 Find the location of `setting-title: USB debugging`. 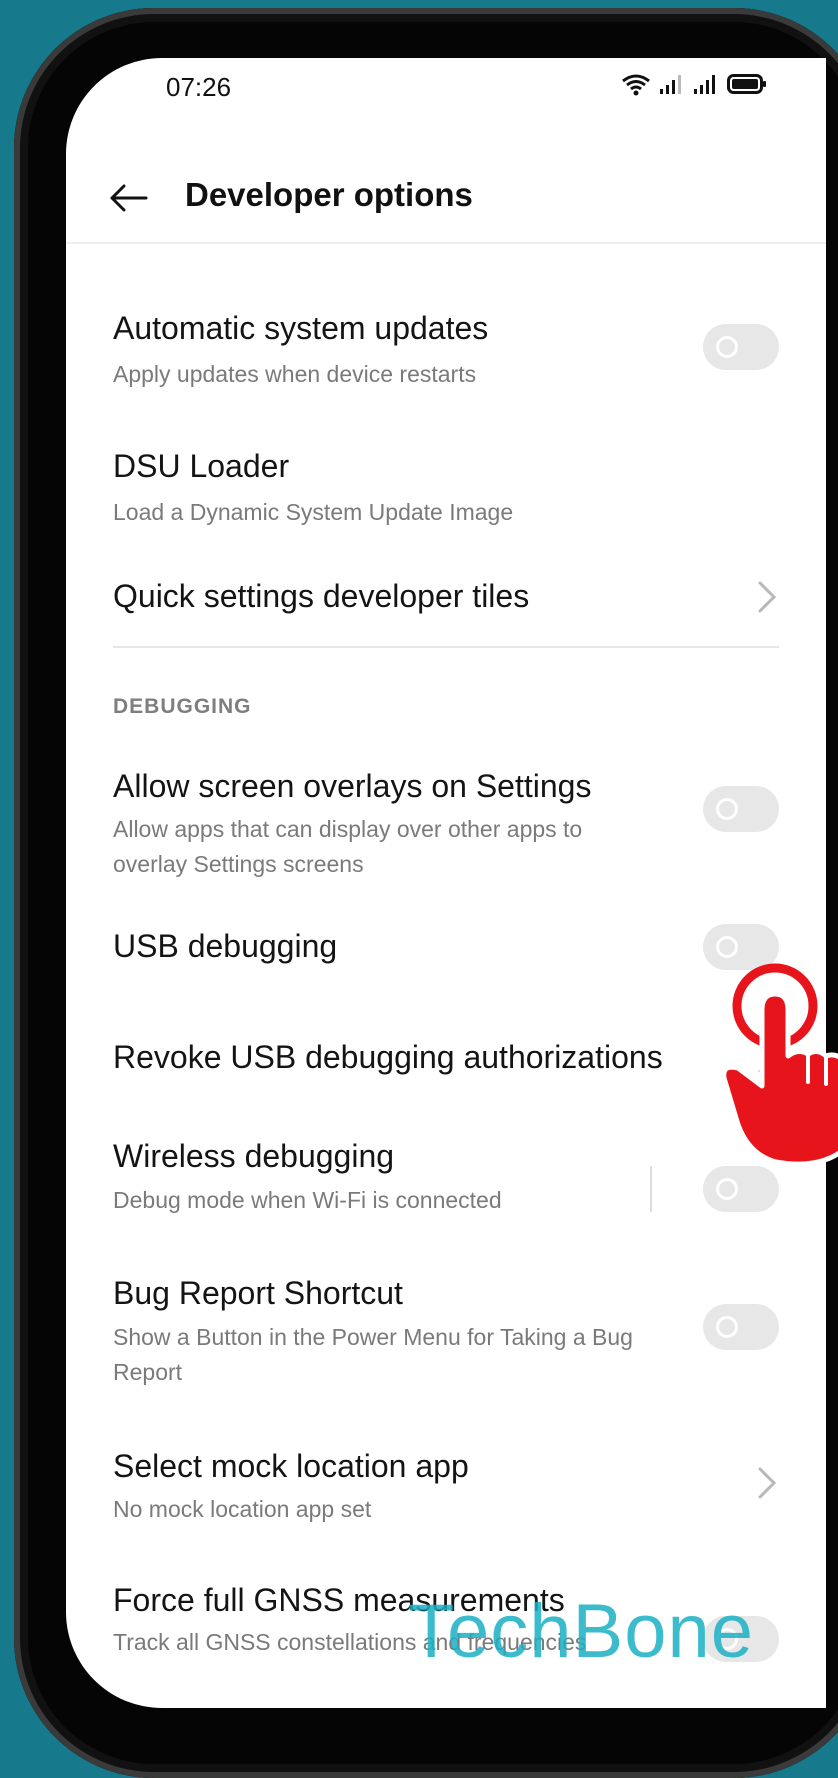

setting-title: USB debugging is located at coordinates (225, 946).